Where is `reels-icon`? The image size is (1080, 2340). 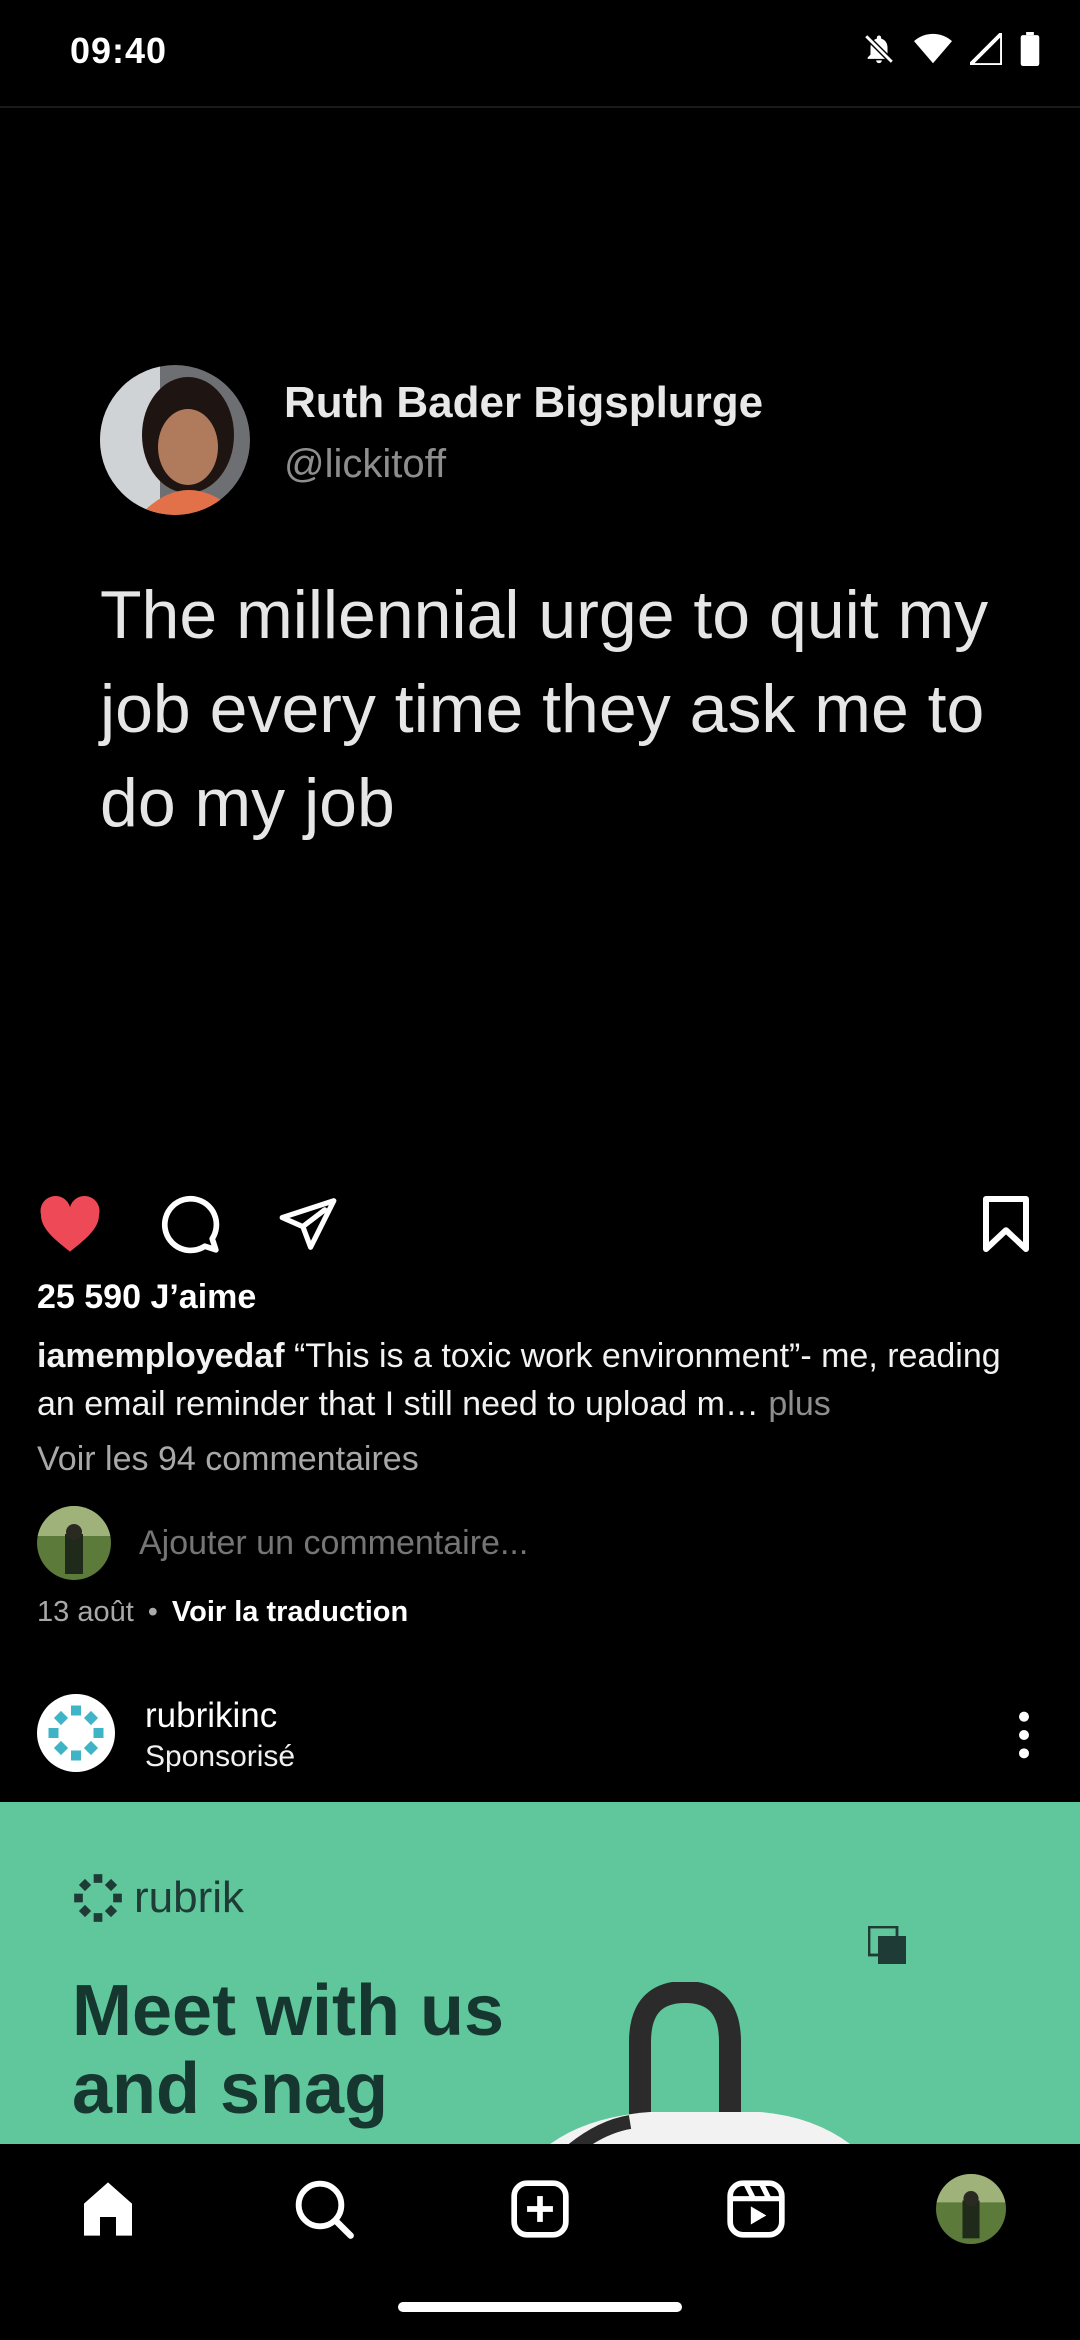 reels-icon is located at coordinates (756, 2209).